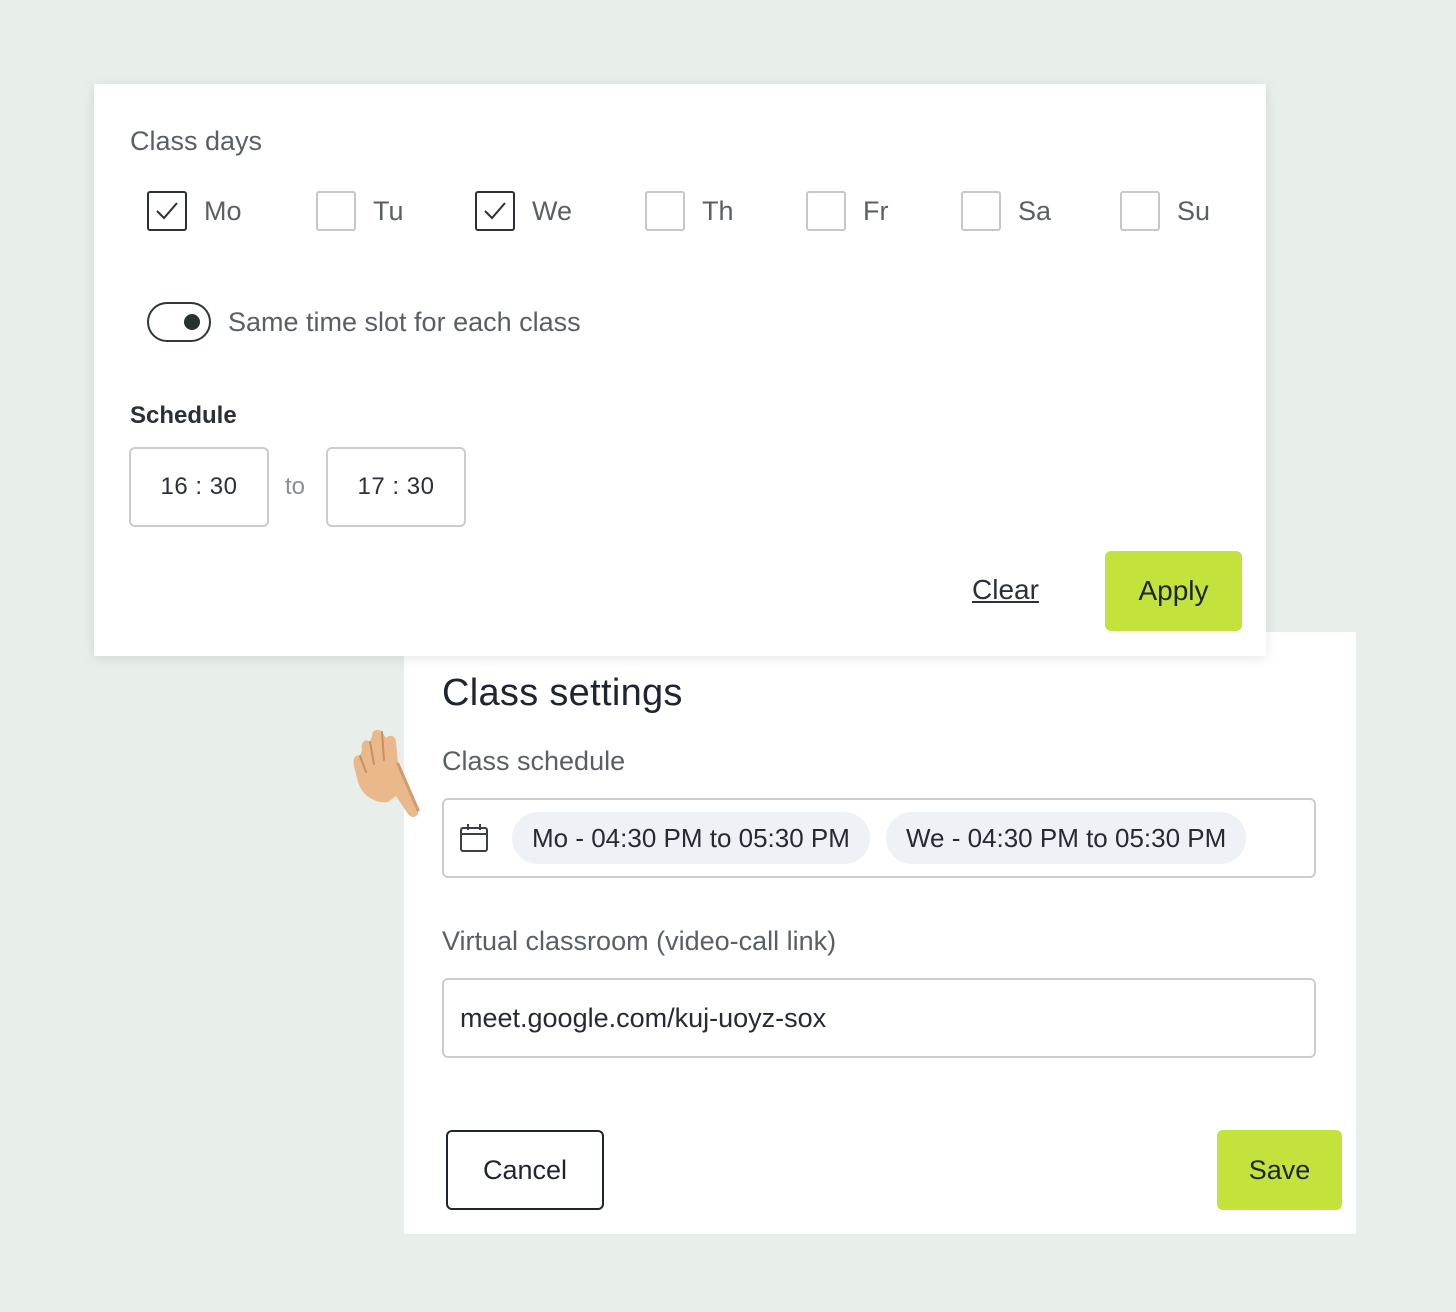  I want to click on class-schedule-label: Class schedule, so click(534, 761).